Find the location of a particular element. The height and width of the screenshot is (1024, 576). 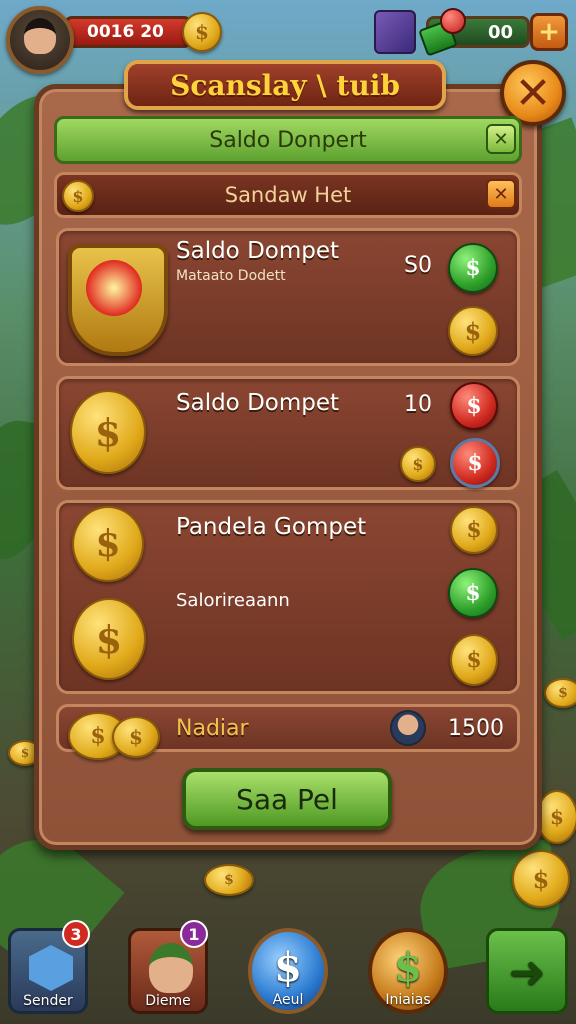

nav-dieme-label: Dieme is located at coordinates (168, 1001).